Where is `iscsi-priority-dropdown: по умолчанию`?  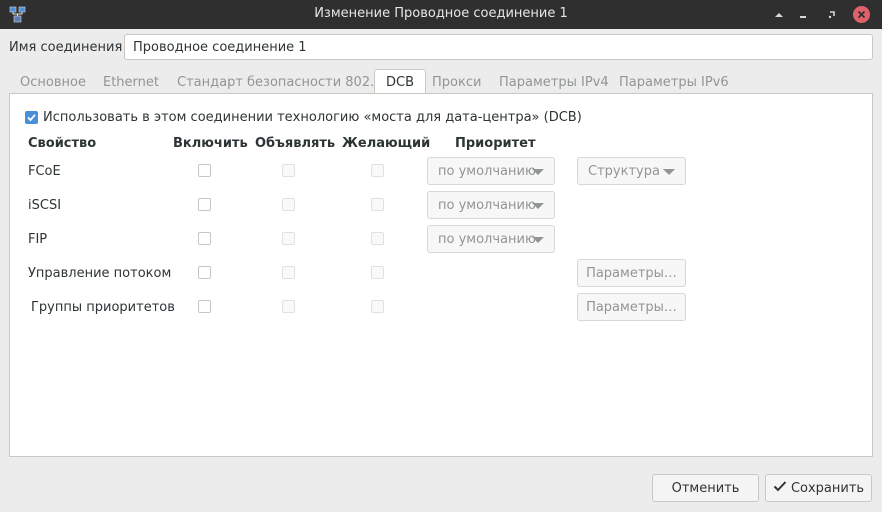
iscsi-priority-dropdown: по умолчанию is located at coordinates (491, 205).